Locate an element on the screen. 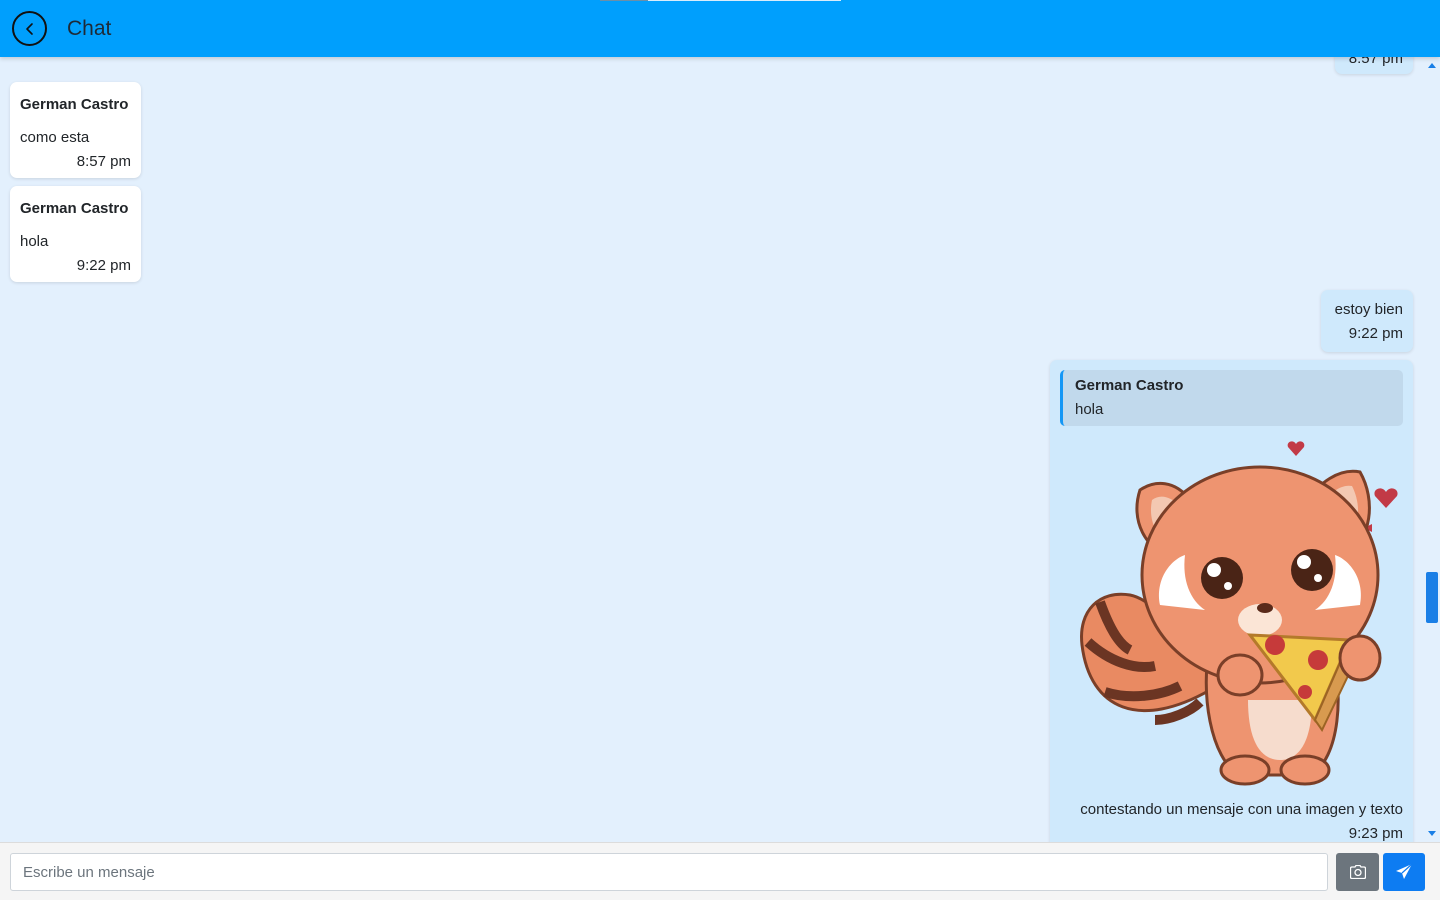  header-edge-mark is located at coordinates (624, 0).